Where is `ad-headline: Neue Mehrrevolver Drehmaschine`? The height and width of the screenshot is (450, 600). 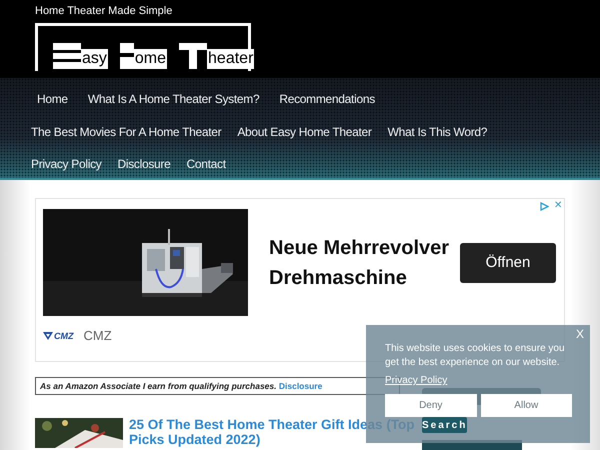
ad-headline: Neue Mehrrevolver Drehmaschine is located at coordinates (361, 262).